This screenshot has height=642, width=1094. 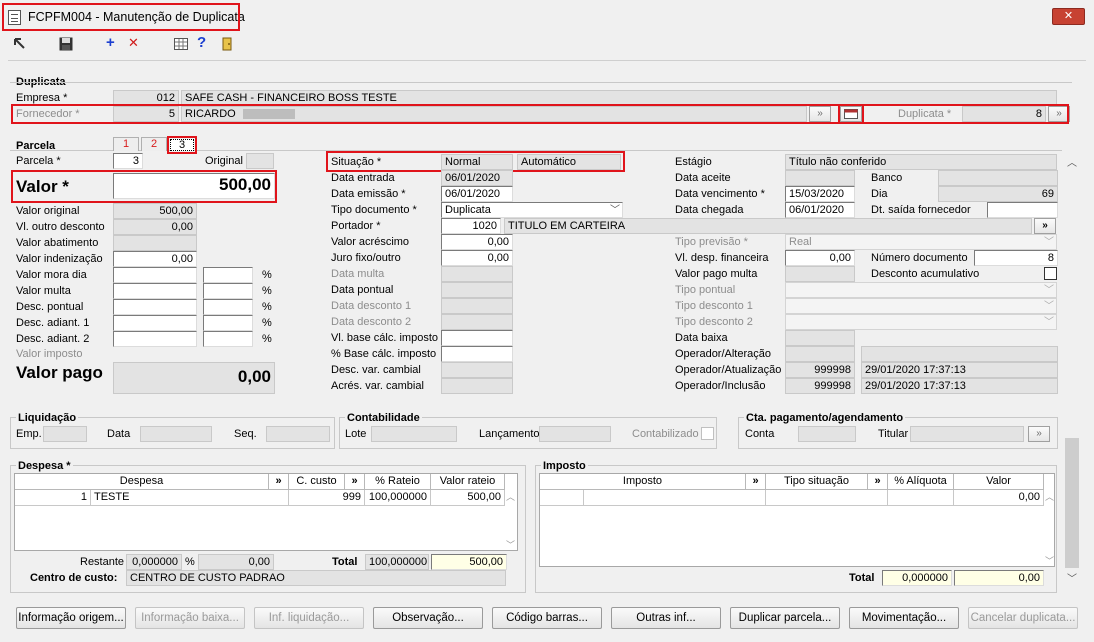 What do you see at coordinates (327, 498) in the screenshot?
I see `row-ccusto: 999` at bounding box center [327, 498].